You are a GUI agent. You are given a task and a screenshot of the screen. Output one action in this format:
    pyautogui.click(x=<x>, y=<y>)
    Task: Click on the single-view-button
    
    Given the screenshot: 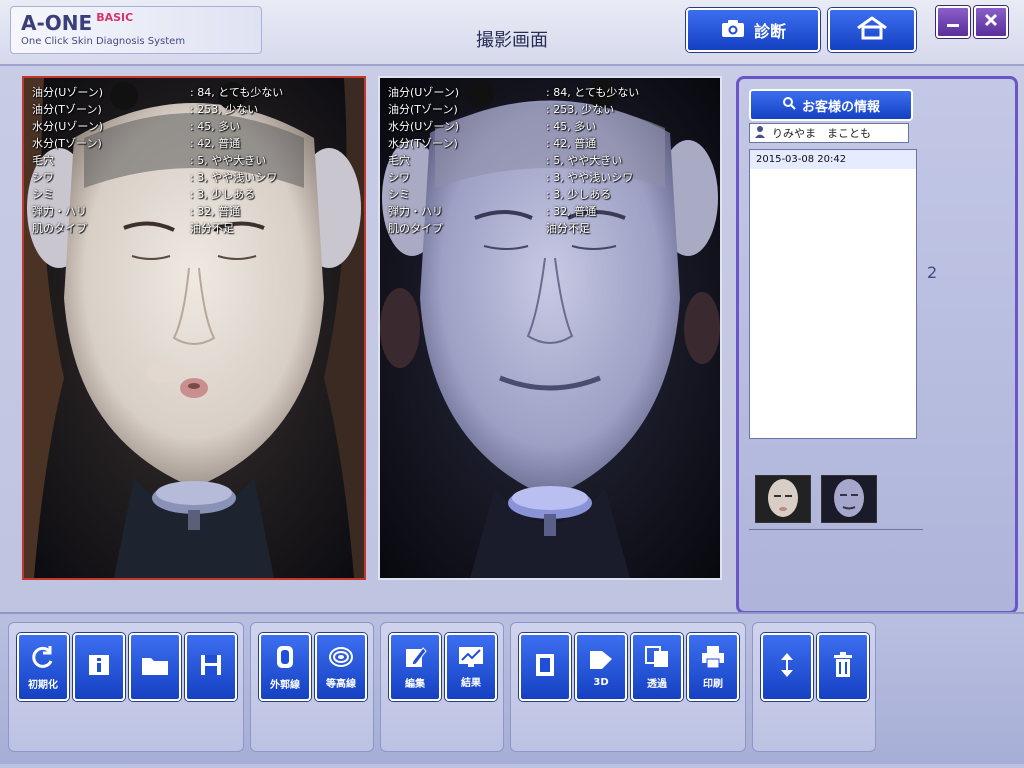 What is the action you would take?
    pyautogui.click(x=545, y=667)
    